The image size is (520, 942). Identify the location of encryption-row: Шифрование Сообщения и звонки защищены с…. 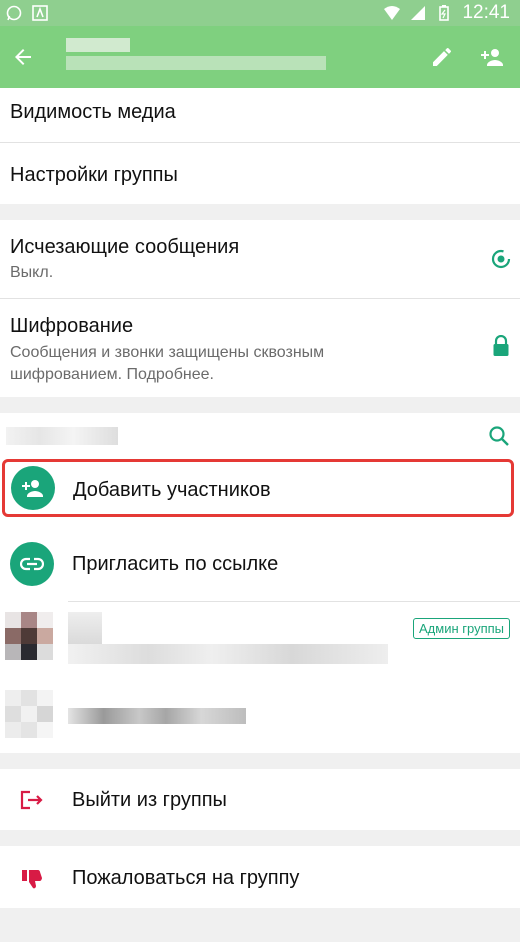
(260, 348).